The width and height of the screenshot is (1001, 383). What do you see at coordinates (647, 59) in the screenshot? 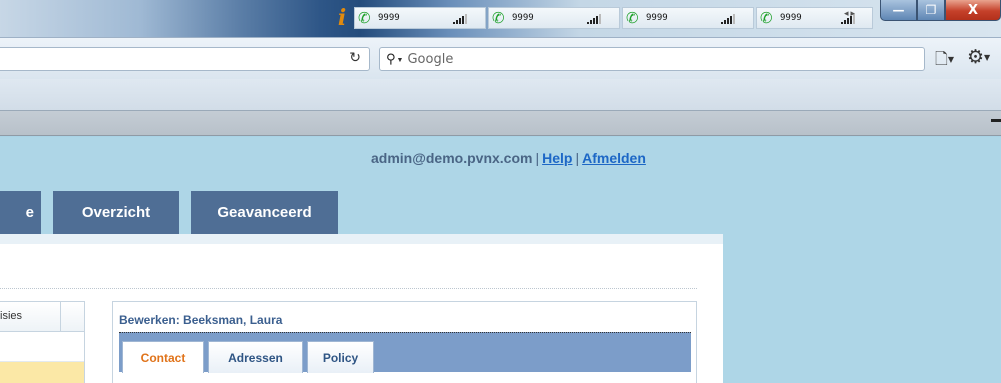
I see `search-input` at bounding box center [647, 59].